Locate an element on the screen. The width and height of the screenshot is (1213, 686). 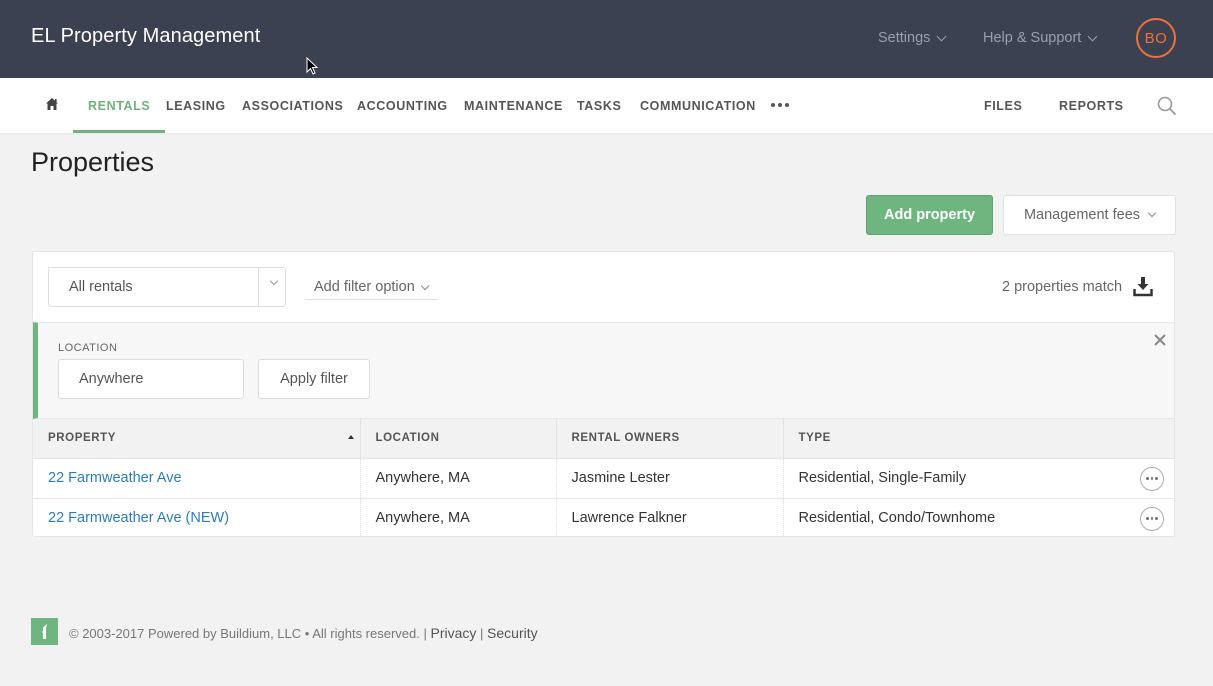
nav-tab-reports: REPORTS is located at coordinates (1091, 105).